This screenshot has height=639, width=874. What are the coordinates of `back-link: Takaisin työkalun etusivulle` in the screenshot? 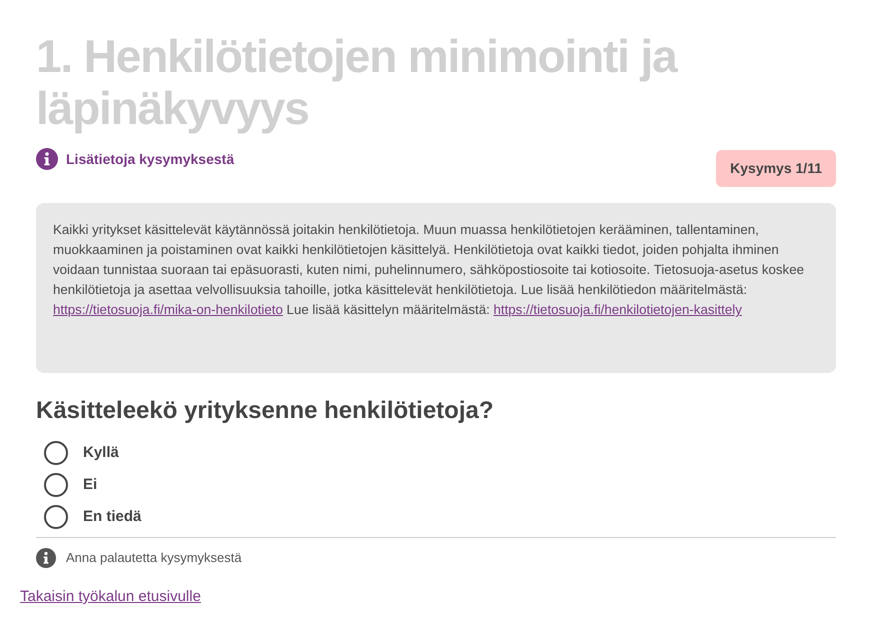 It's located at (110, 597).